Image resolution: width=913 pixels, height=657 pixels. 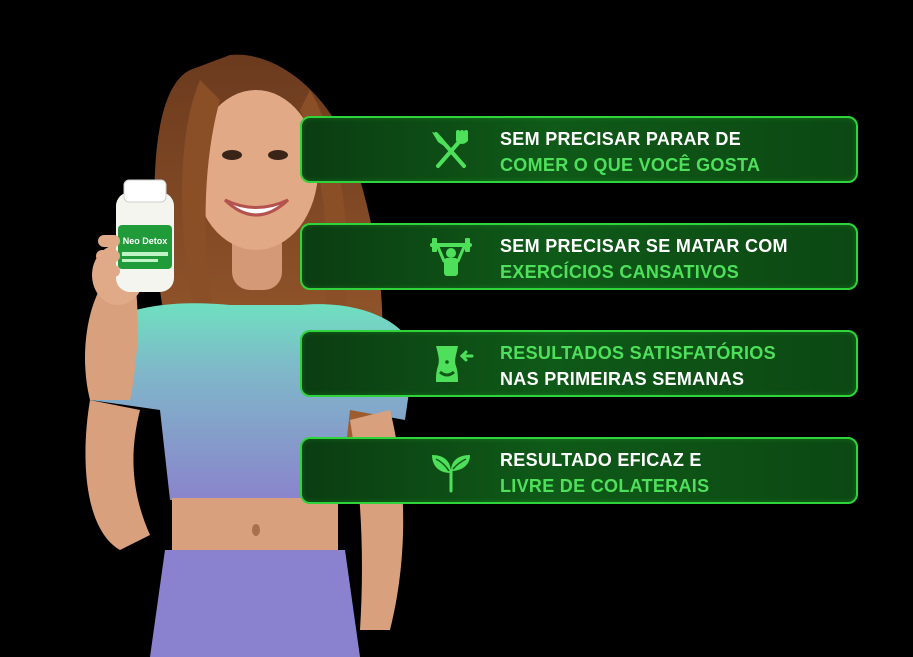 I want to click on product-bottle: Neo Detox, so click(x=145, y=235).